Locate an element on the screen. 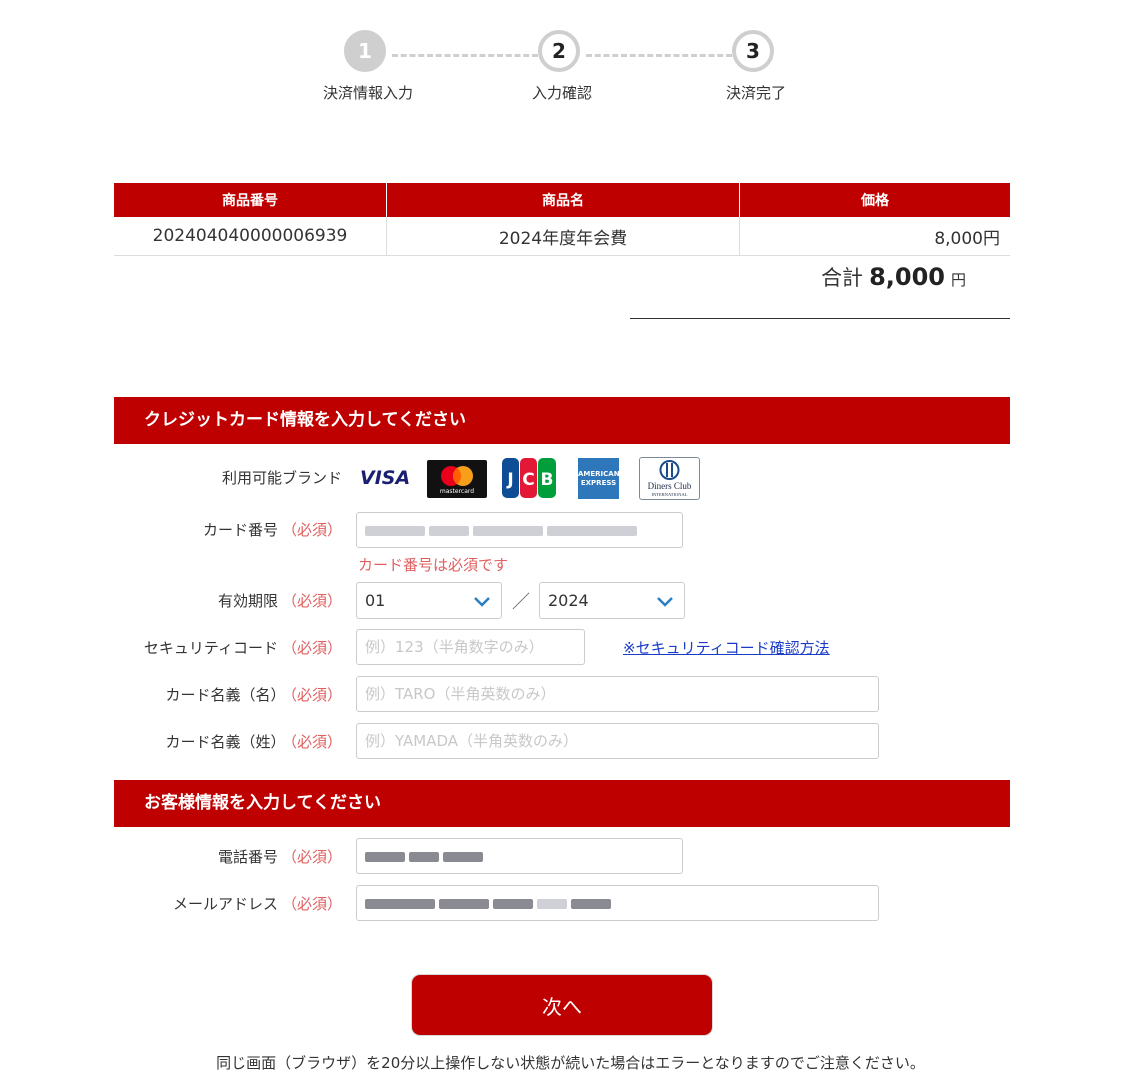 The height and width of the screenshot is (1074, 1141). phone-label: 電話番号 （必須） is located at coordinates (279, 857).